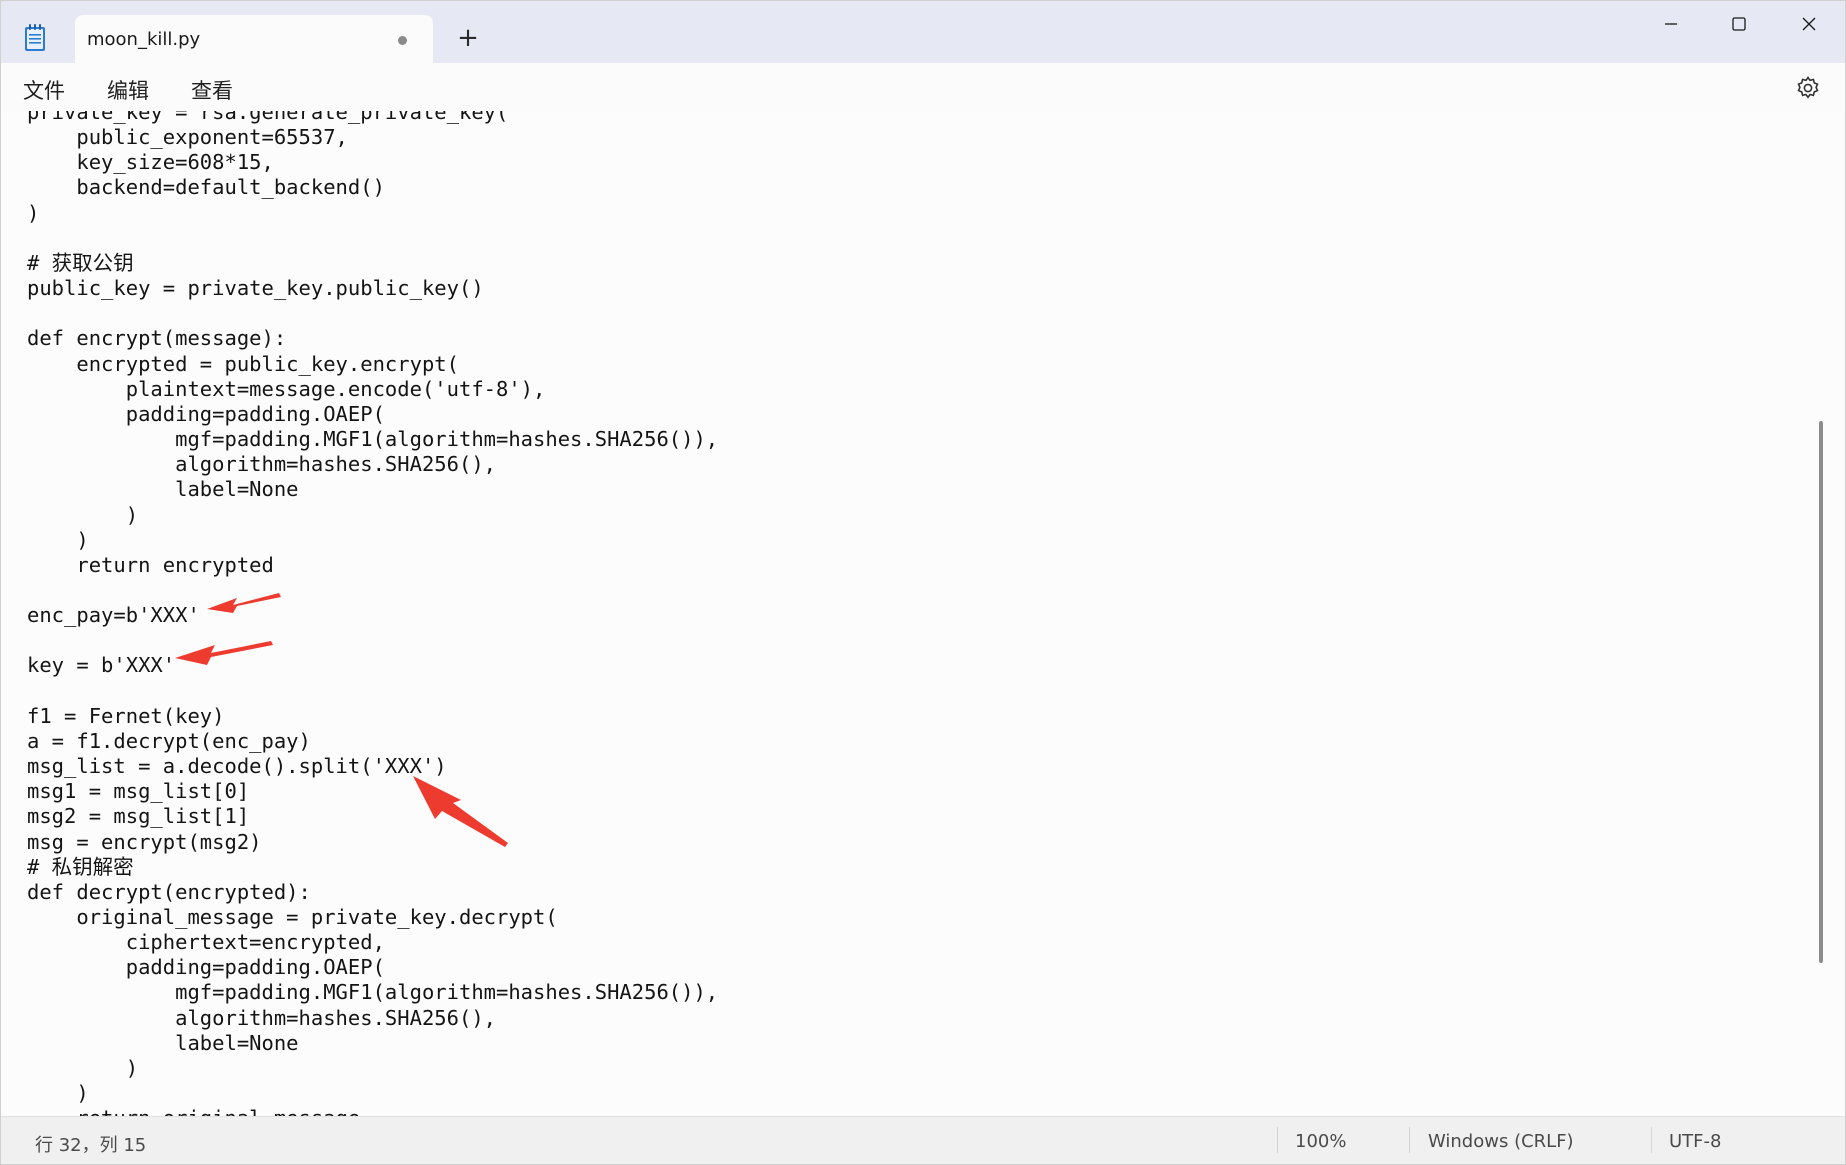 This screenshot has height=1165, width=1846. I want to click on maximize-icon, so click(1739, 24).